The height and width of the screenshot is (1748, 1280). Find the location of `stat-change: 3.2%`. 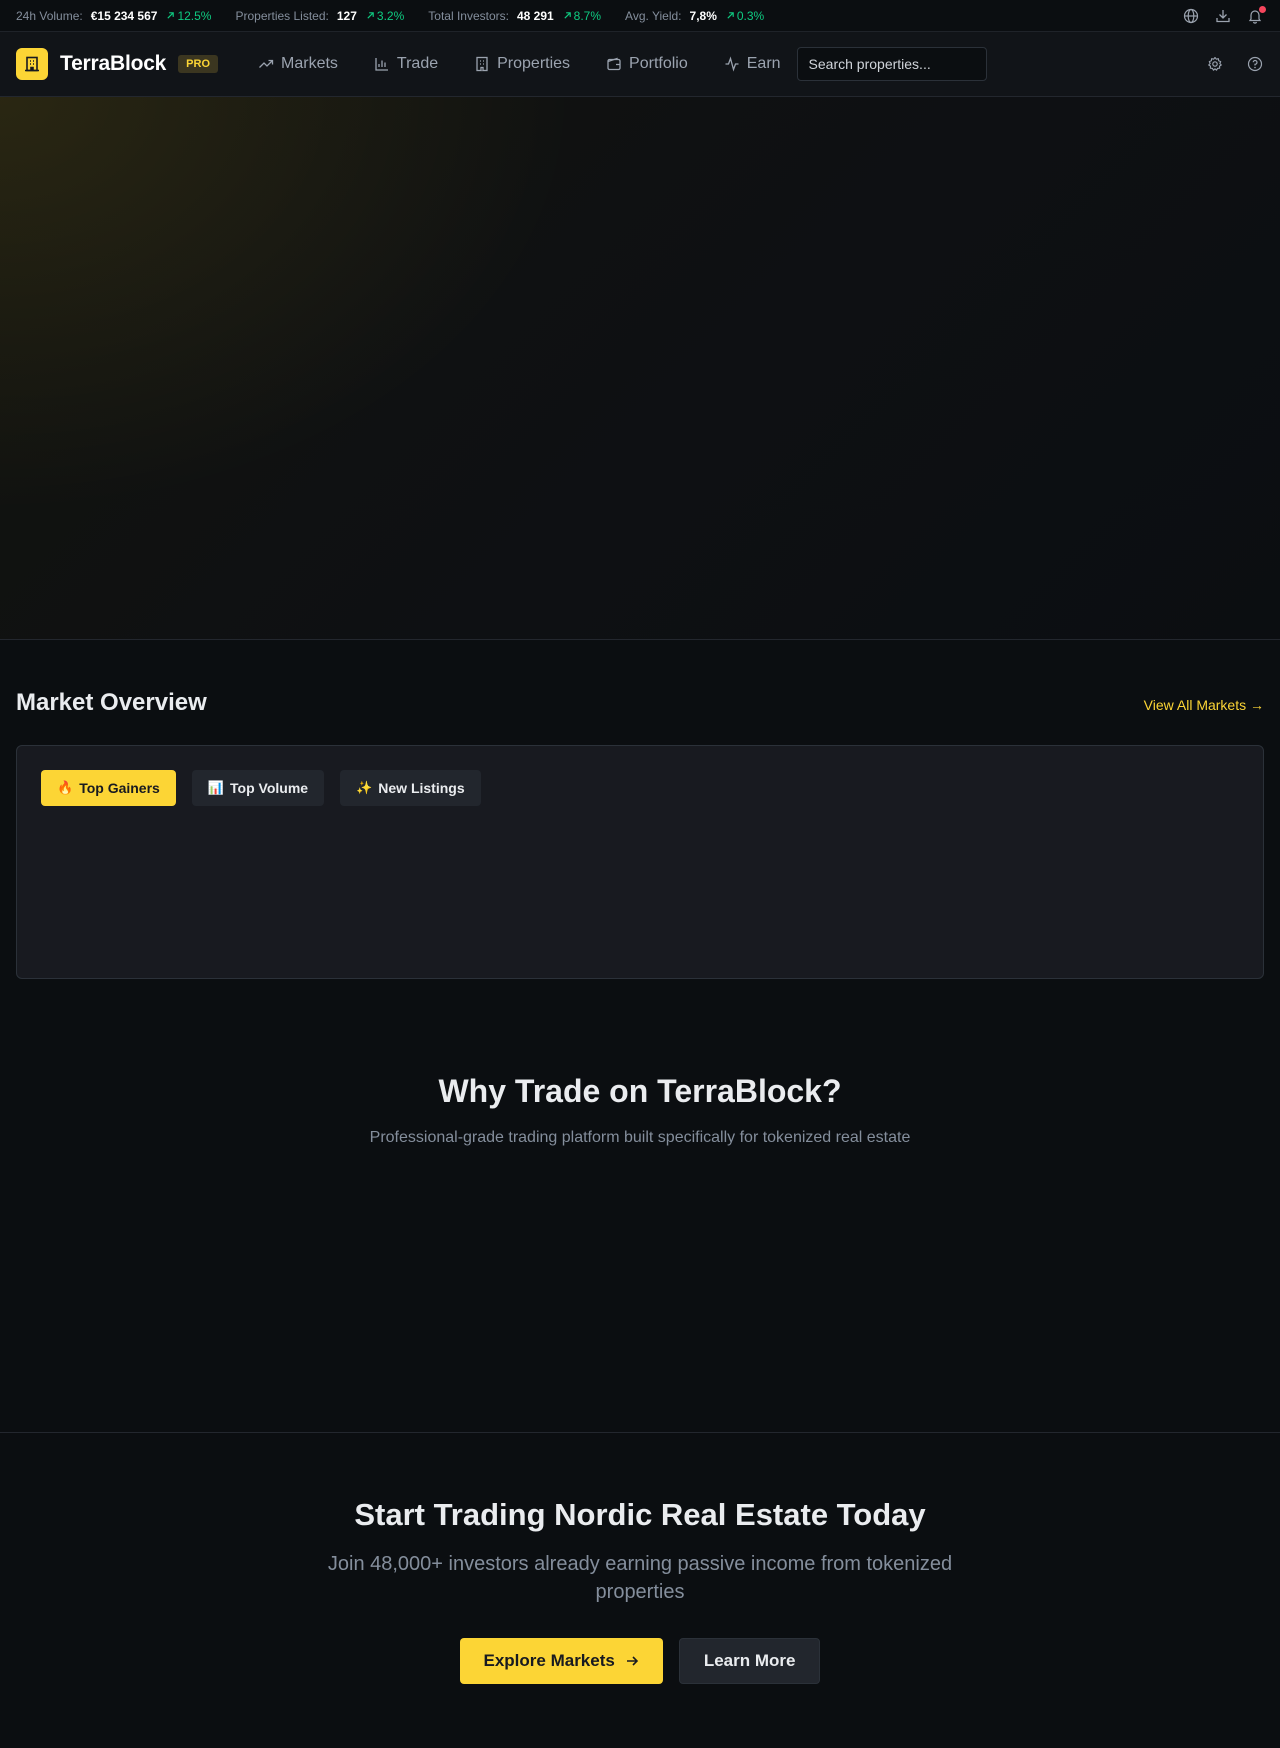

stat-change: 3.2% is located at coordinates (385, 16).